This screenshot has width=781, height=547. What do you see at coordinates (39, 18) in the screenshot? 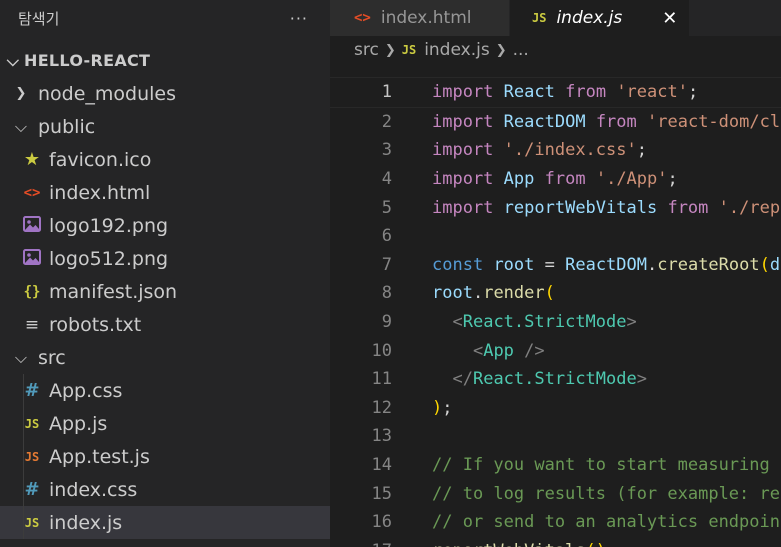
I see `explorer-title: 탐색기` at bounding box center [39, 18].